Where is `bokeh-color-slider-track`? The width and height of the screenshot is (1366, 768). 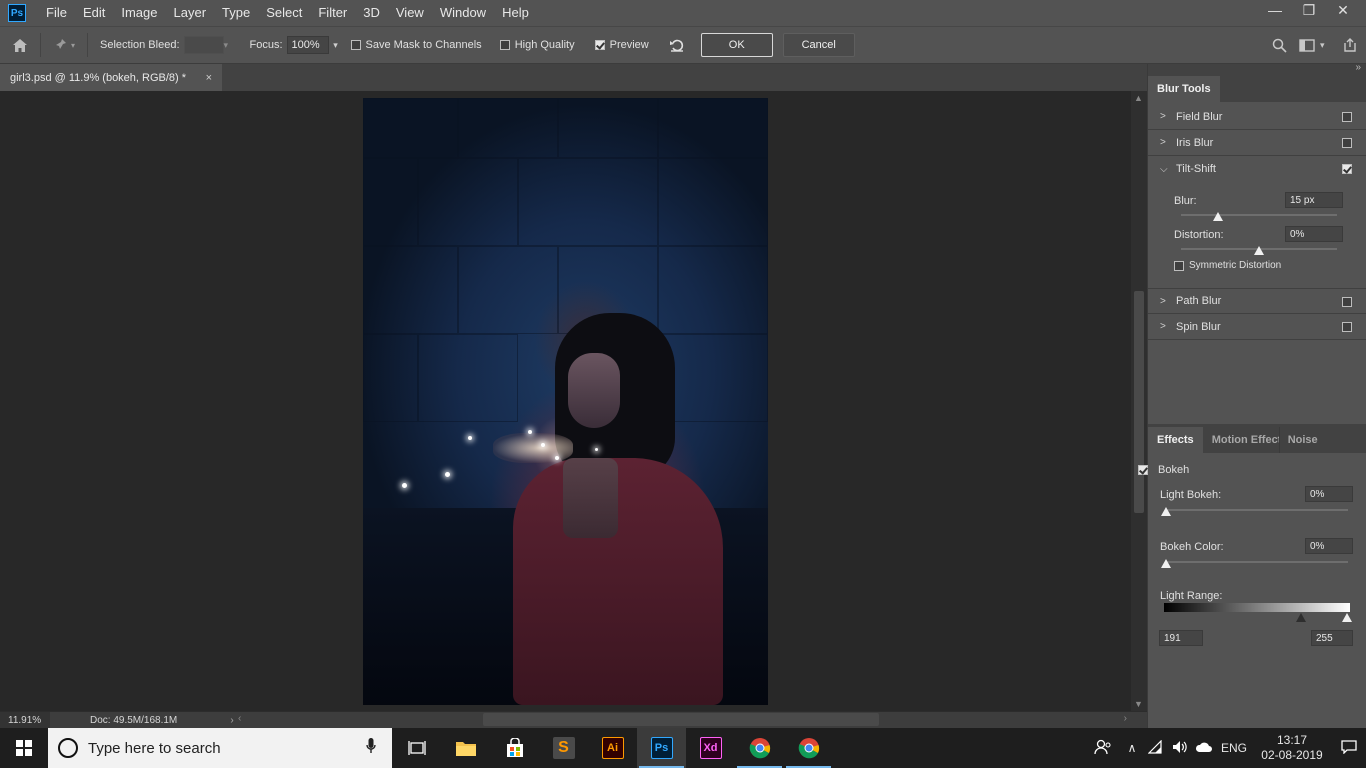
bokeh-color-slider-track is located at coordinates (1256, 562).